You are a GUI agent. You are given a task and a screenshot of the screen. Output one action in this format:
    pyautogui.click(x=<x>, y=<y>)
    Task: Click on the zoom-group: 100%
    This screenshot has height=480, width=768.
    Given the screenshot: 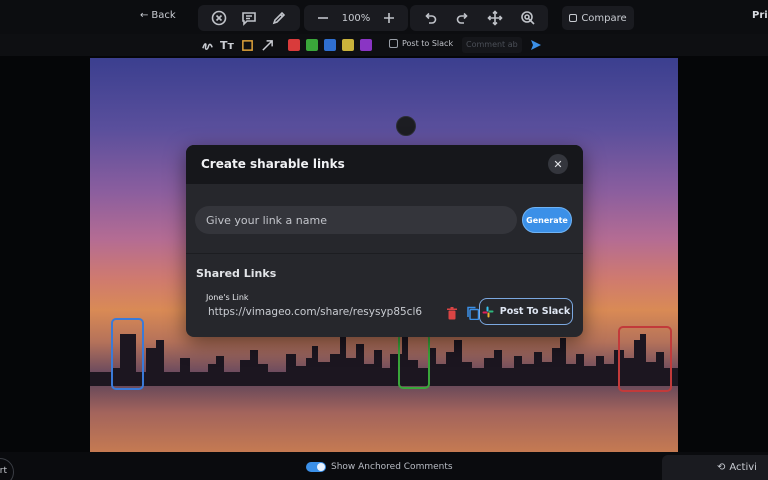 What is the action you would take?
    pyautogui.click(x=356, y=18)
    